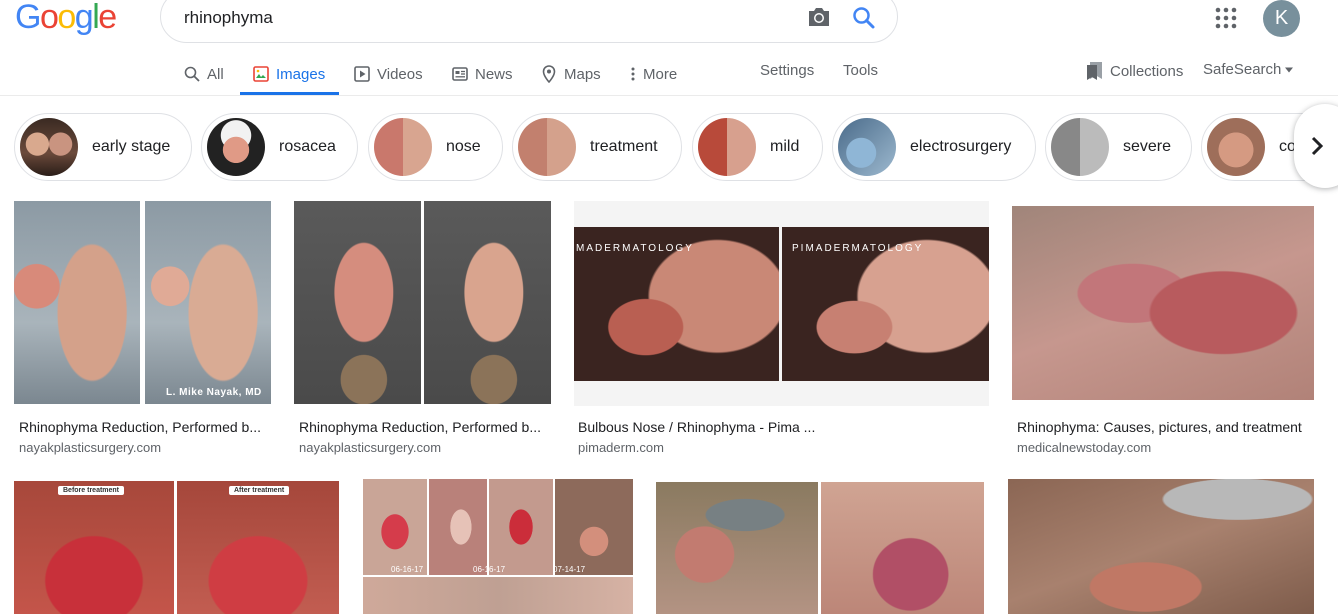 This screenshot has height=614, width=1338. What do you see at coordinates (301, 74) in the screenshot?
I see `tab-label: Images` at bounding box center [301, 74].